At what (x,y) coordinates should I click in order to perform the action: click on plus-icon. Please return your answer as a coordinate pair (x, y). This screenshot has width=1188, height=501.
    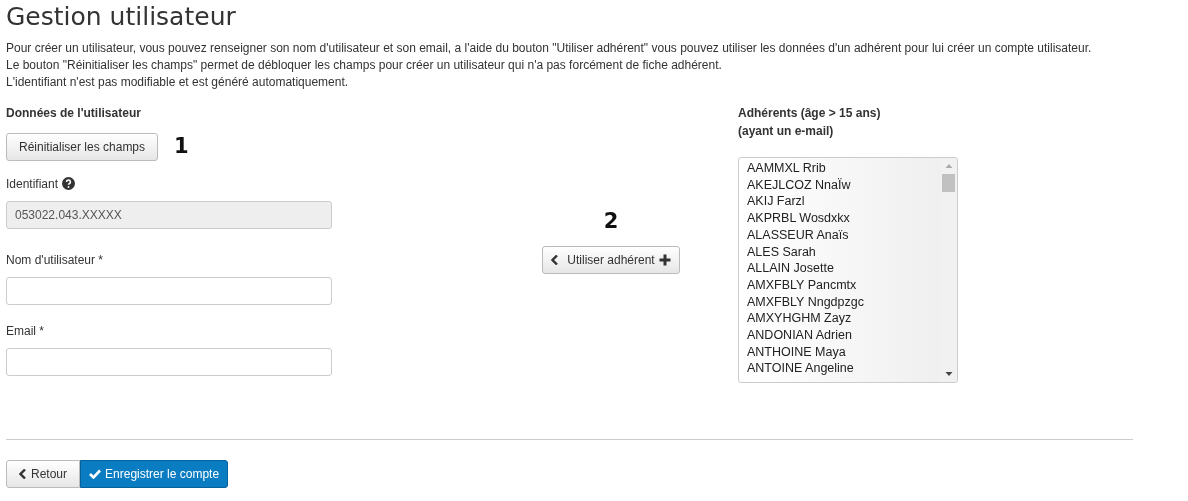
    Looking at the image, I should click on (664, 259).